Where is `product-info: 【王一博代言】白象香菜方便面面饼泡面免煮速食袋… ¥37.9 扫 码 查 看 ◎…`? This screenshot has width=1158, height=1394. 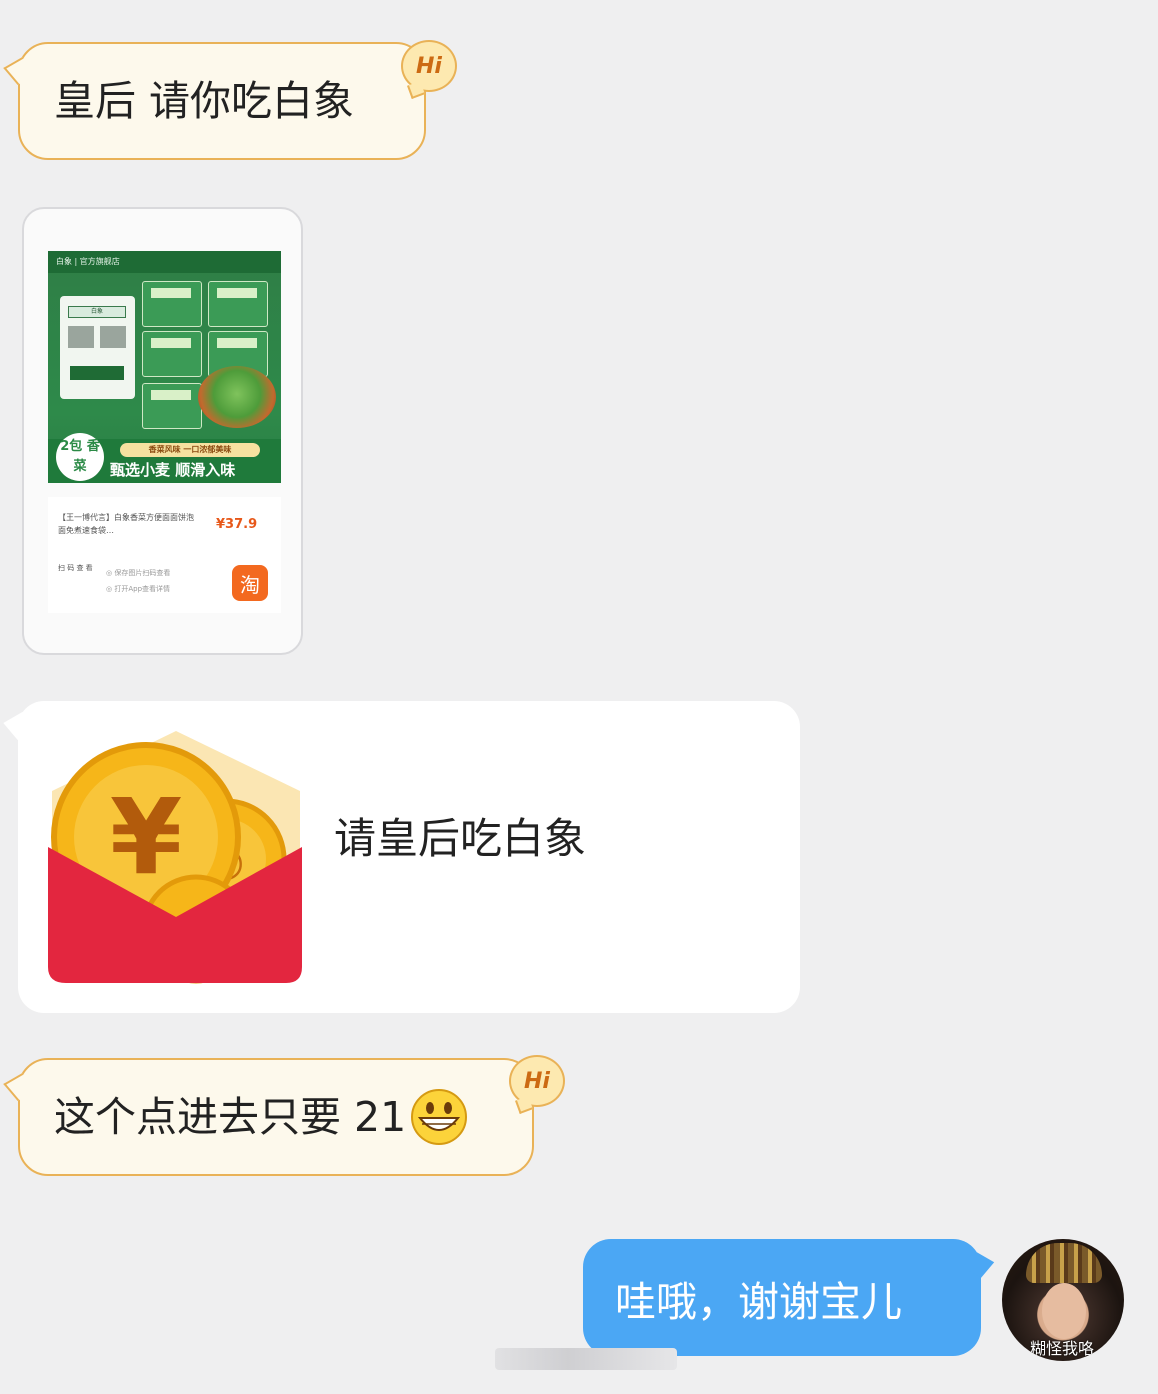
product-info: 【王一博代言】白象香菜方便面面饼泡面免煮速食袋… ¥37.9 扫 码 查 看 ◎… is located at coordinates (164, 555).